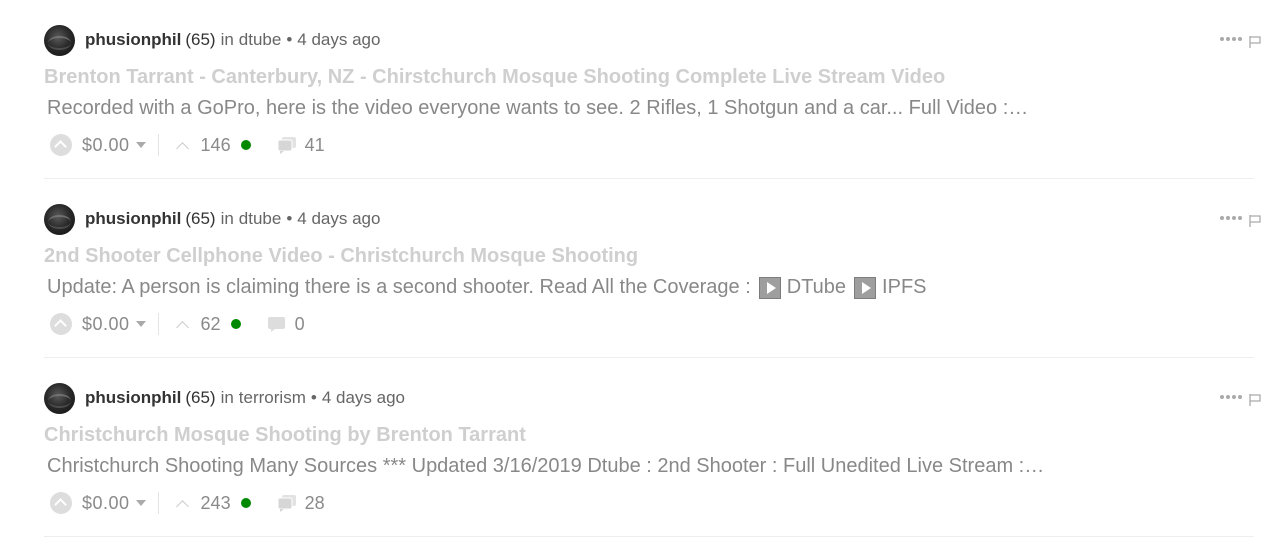 The image size is (1280, 553). Describe the element at coordinates (300, 324) in the screenshot. I see `comment-count: 0` at that location.